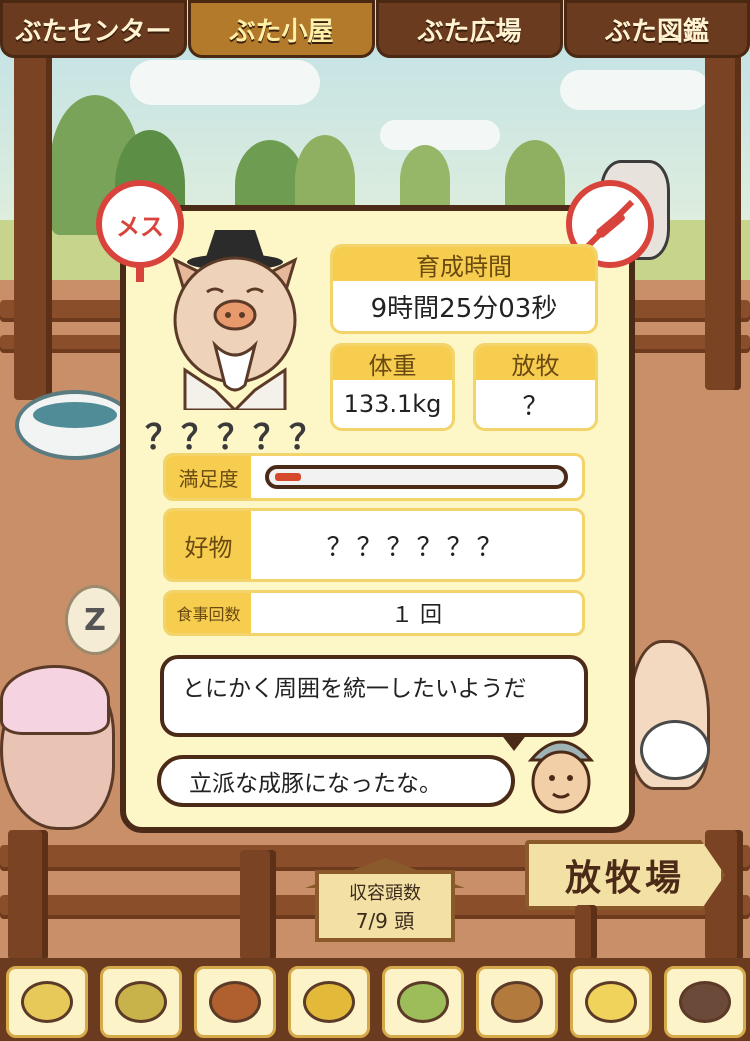 Image resolution: width=750 pixels, height=1041 pixels. What do you see at coordinates (416, 547) in the screenshot?
I see `favorite-value: ？？？？？？` at bounding box center [416, 547].